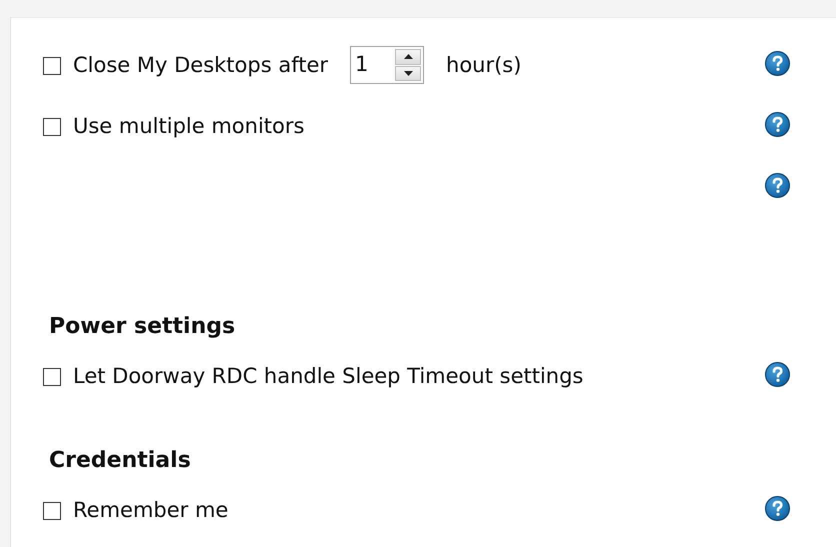 The height and width of the screenshot is (547, 836). I want to click on spin-up-button, so click(408, 56).